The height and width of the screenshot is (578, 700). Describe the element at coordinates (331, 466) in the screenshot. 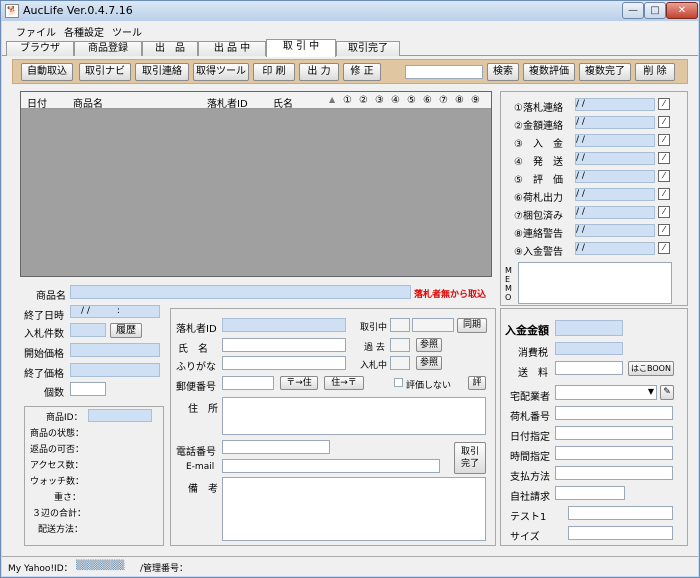

I see `email-field` at that location.